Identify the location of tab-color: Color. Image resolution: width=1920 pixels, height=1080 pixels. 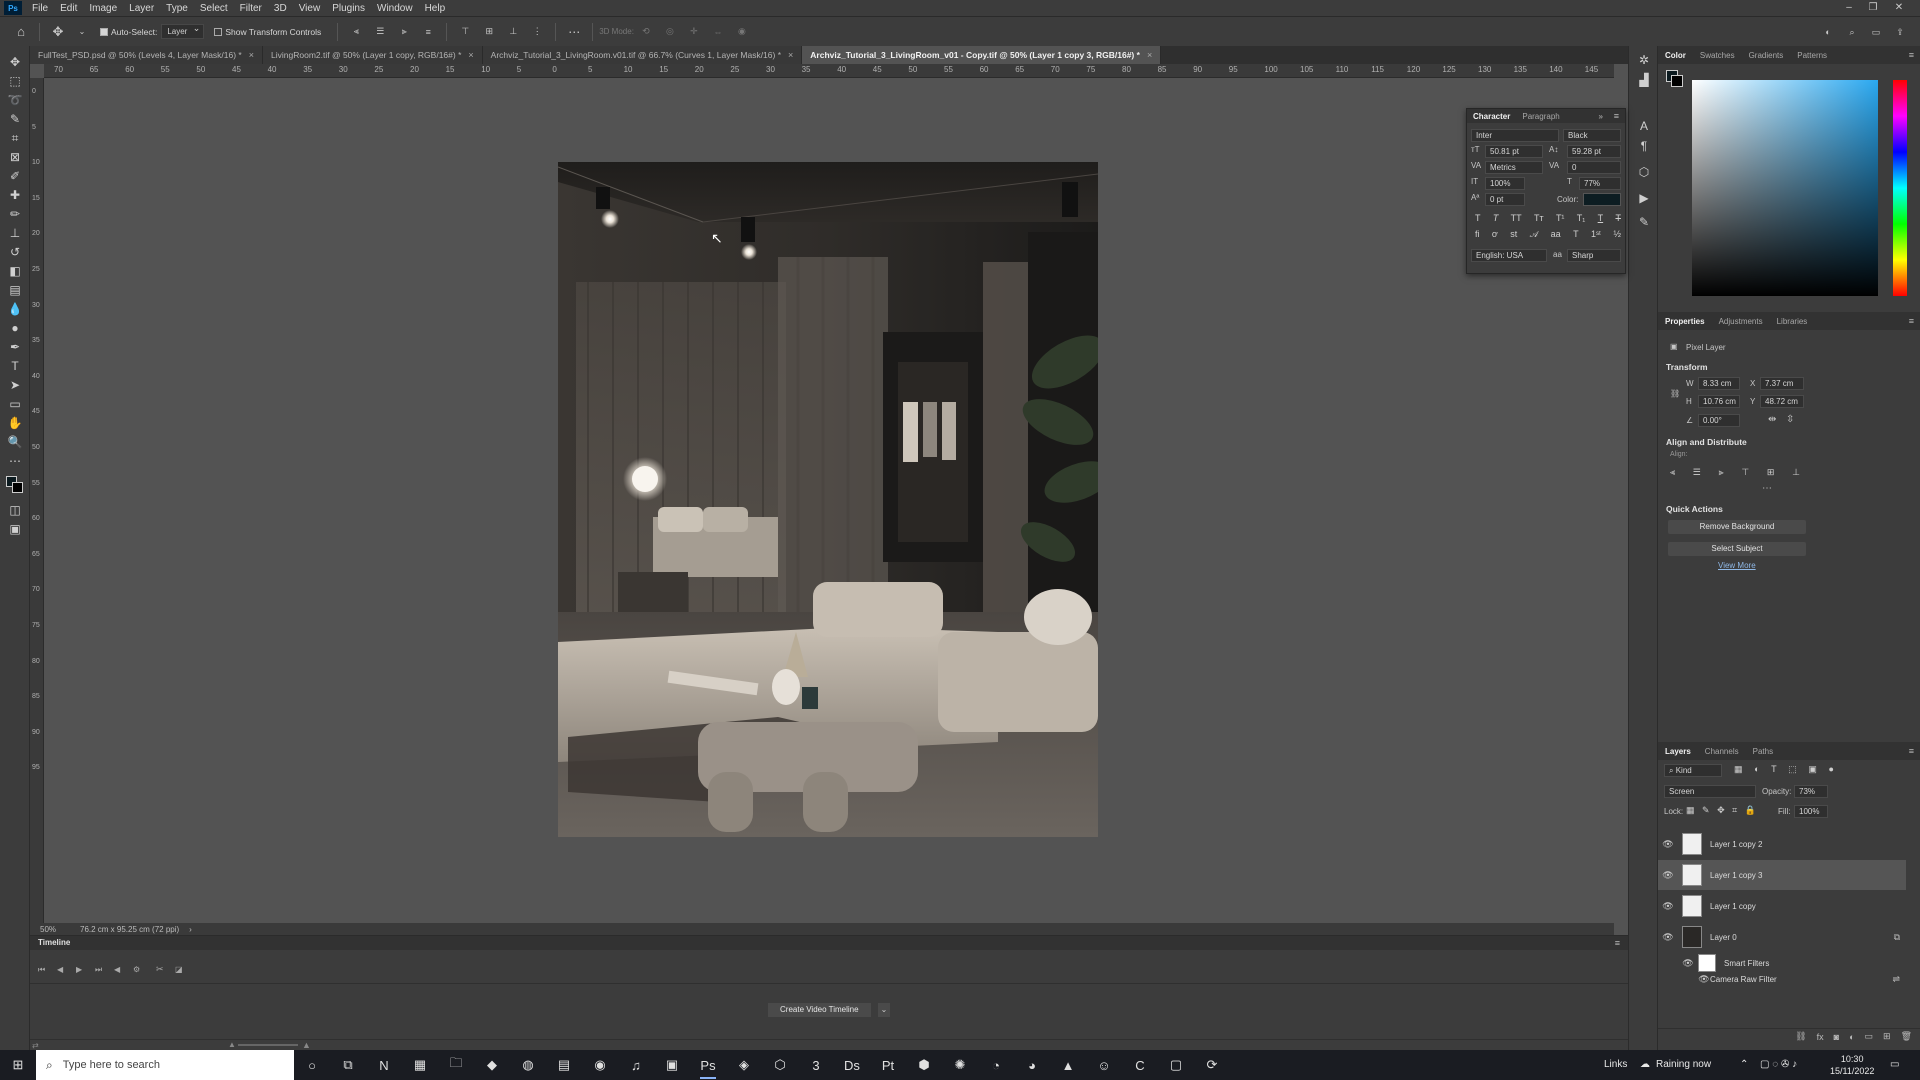
(1675, 55).